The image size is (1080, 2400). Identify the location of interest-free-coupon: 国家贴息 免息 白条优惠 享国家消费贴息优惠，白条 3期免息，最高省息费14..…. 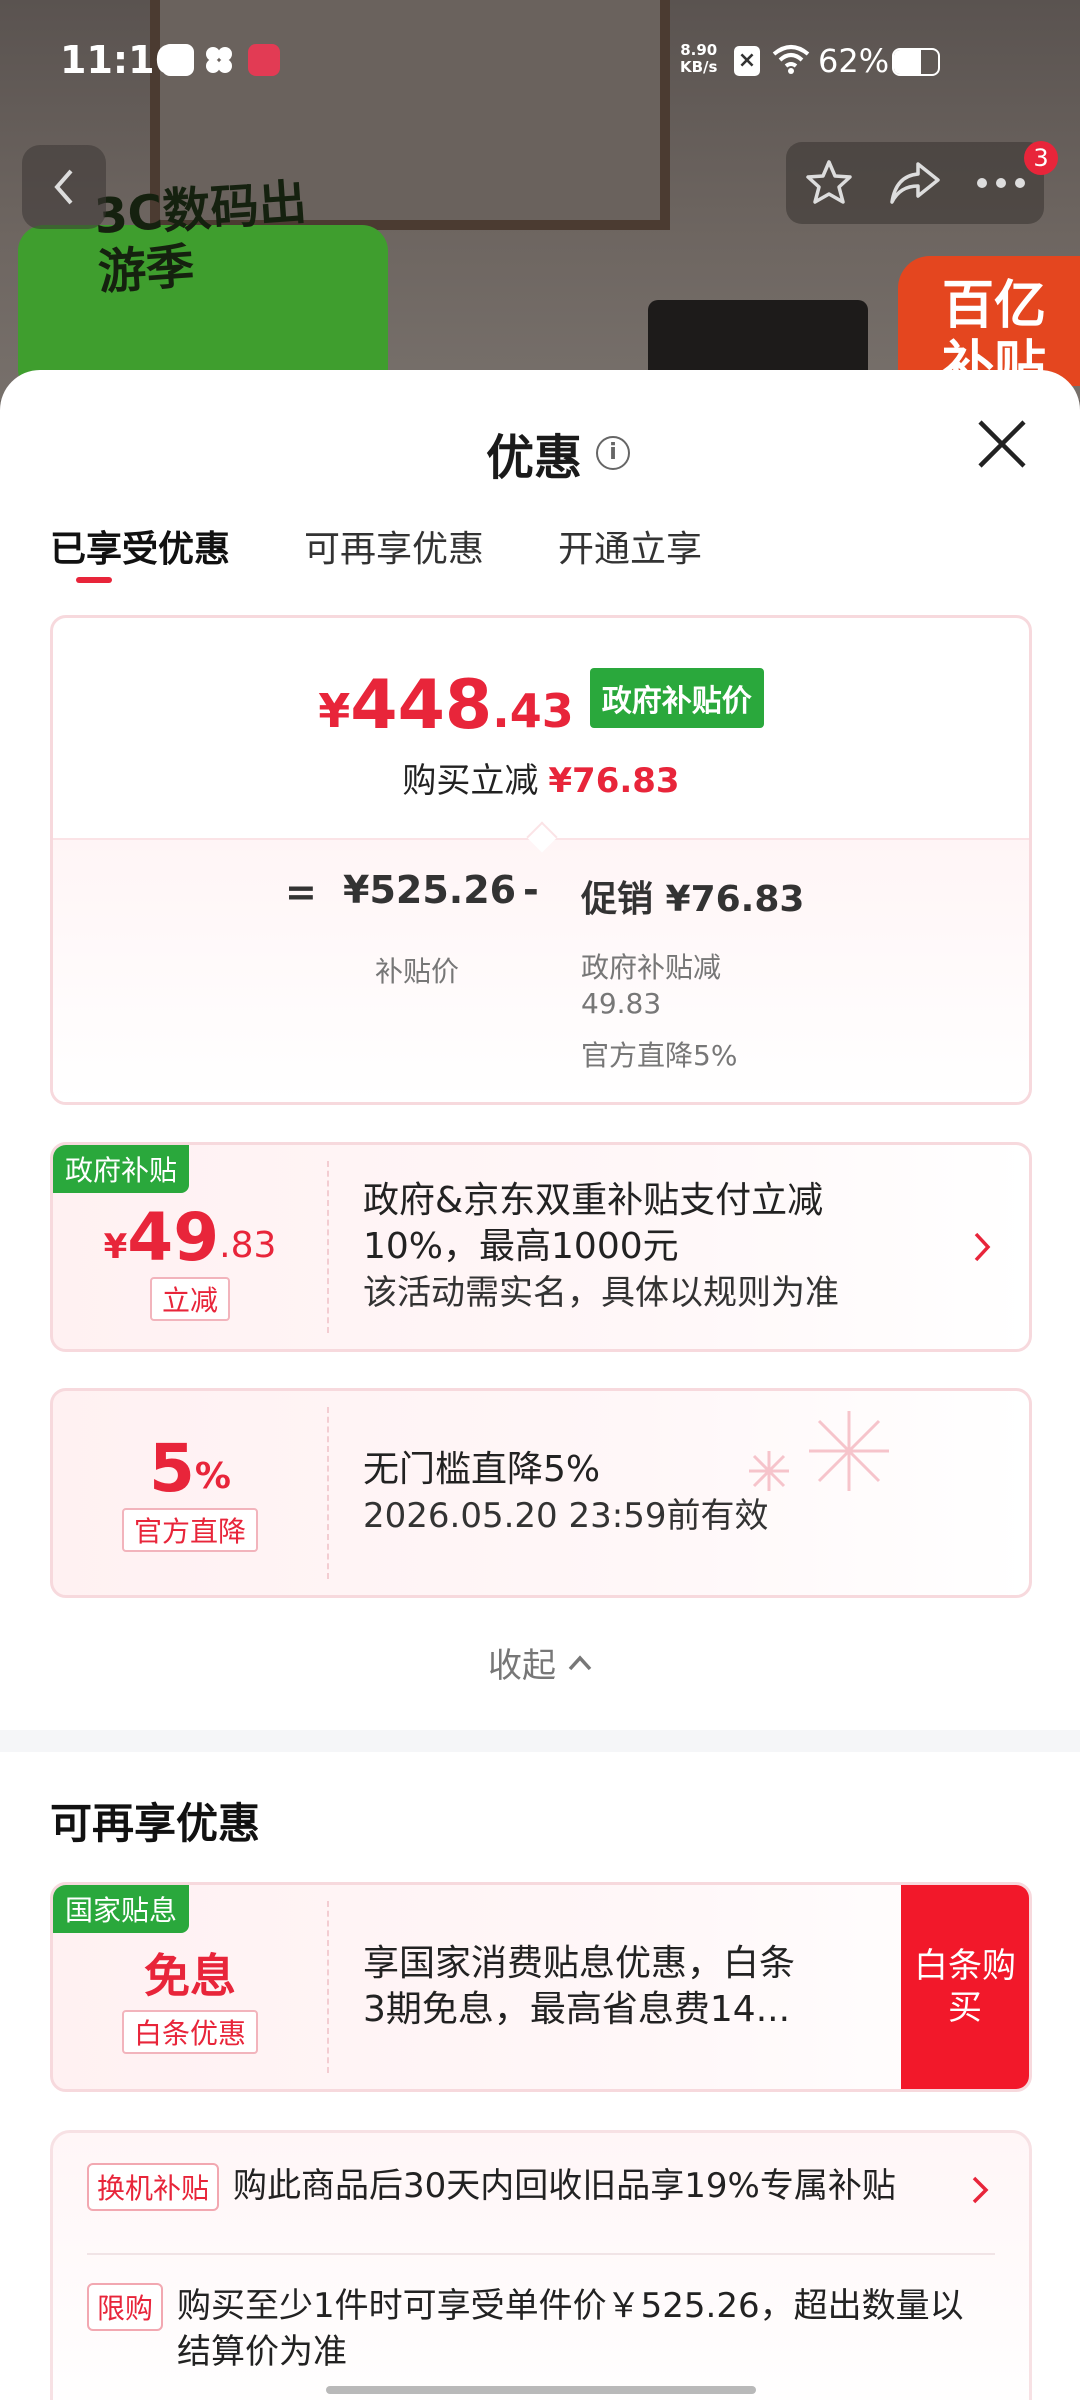
(541, 1987).